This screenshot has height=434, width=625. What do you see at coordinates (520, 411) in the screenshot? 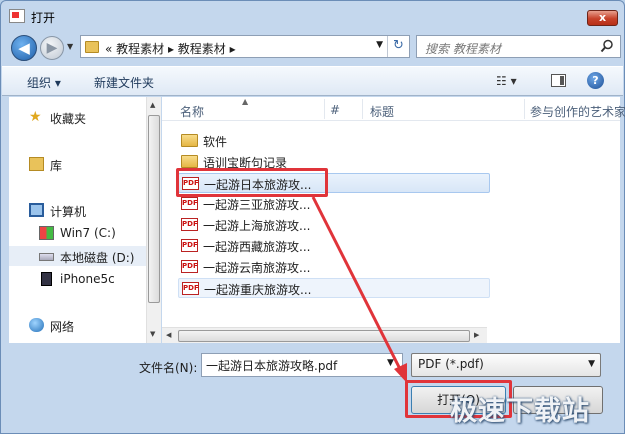
I see `watermark-text: 极速下载站` at bounding box center [520, 411].